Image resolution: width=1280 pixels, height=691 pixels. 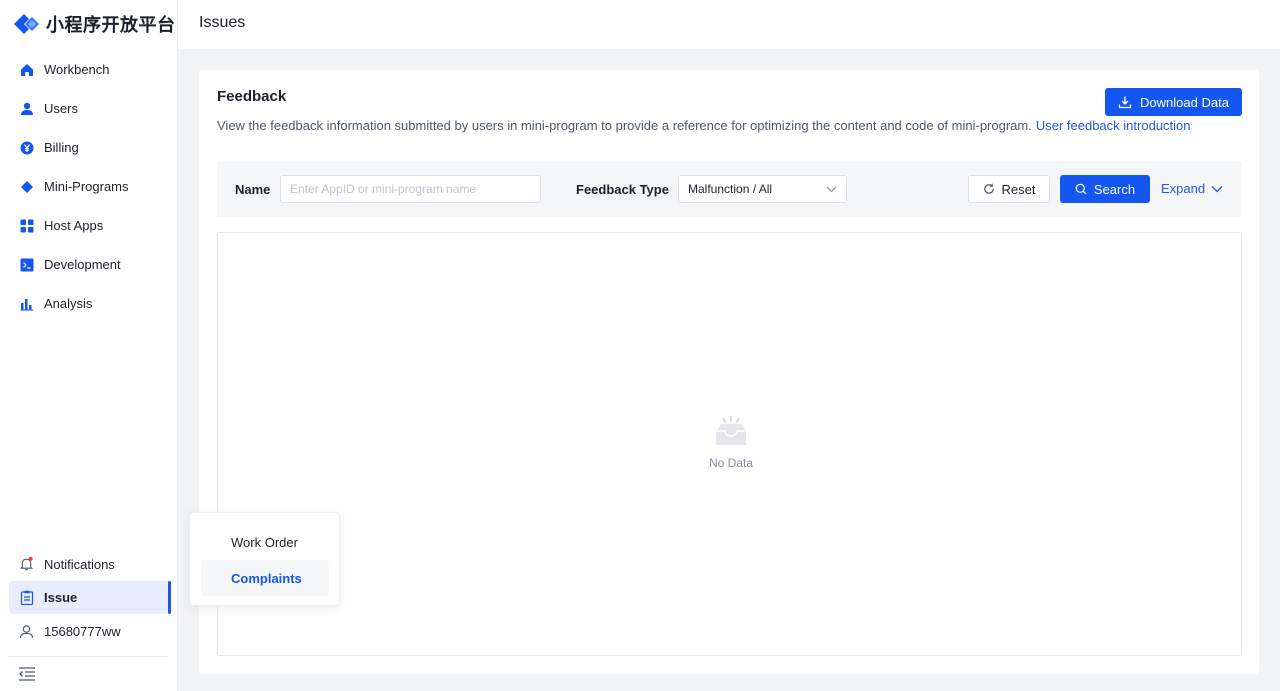 What do you see at coordinates (1018, 189) in the screenshot?
I see `reset-label: Reset` at bounding box center [1018, 189].